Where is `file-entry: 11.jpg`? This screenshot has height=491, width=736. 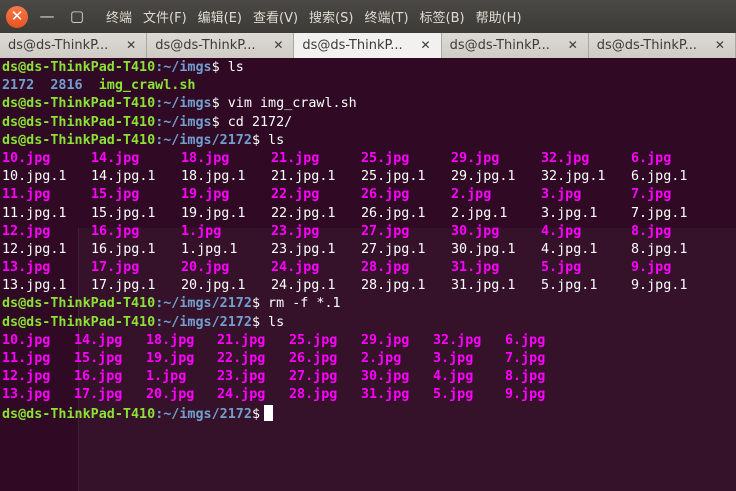
file-entry: 11.jpg is located at coordinates (26, 358).